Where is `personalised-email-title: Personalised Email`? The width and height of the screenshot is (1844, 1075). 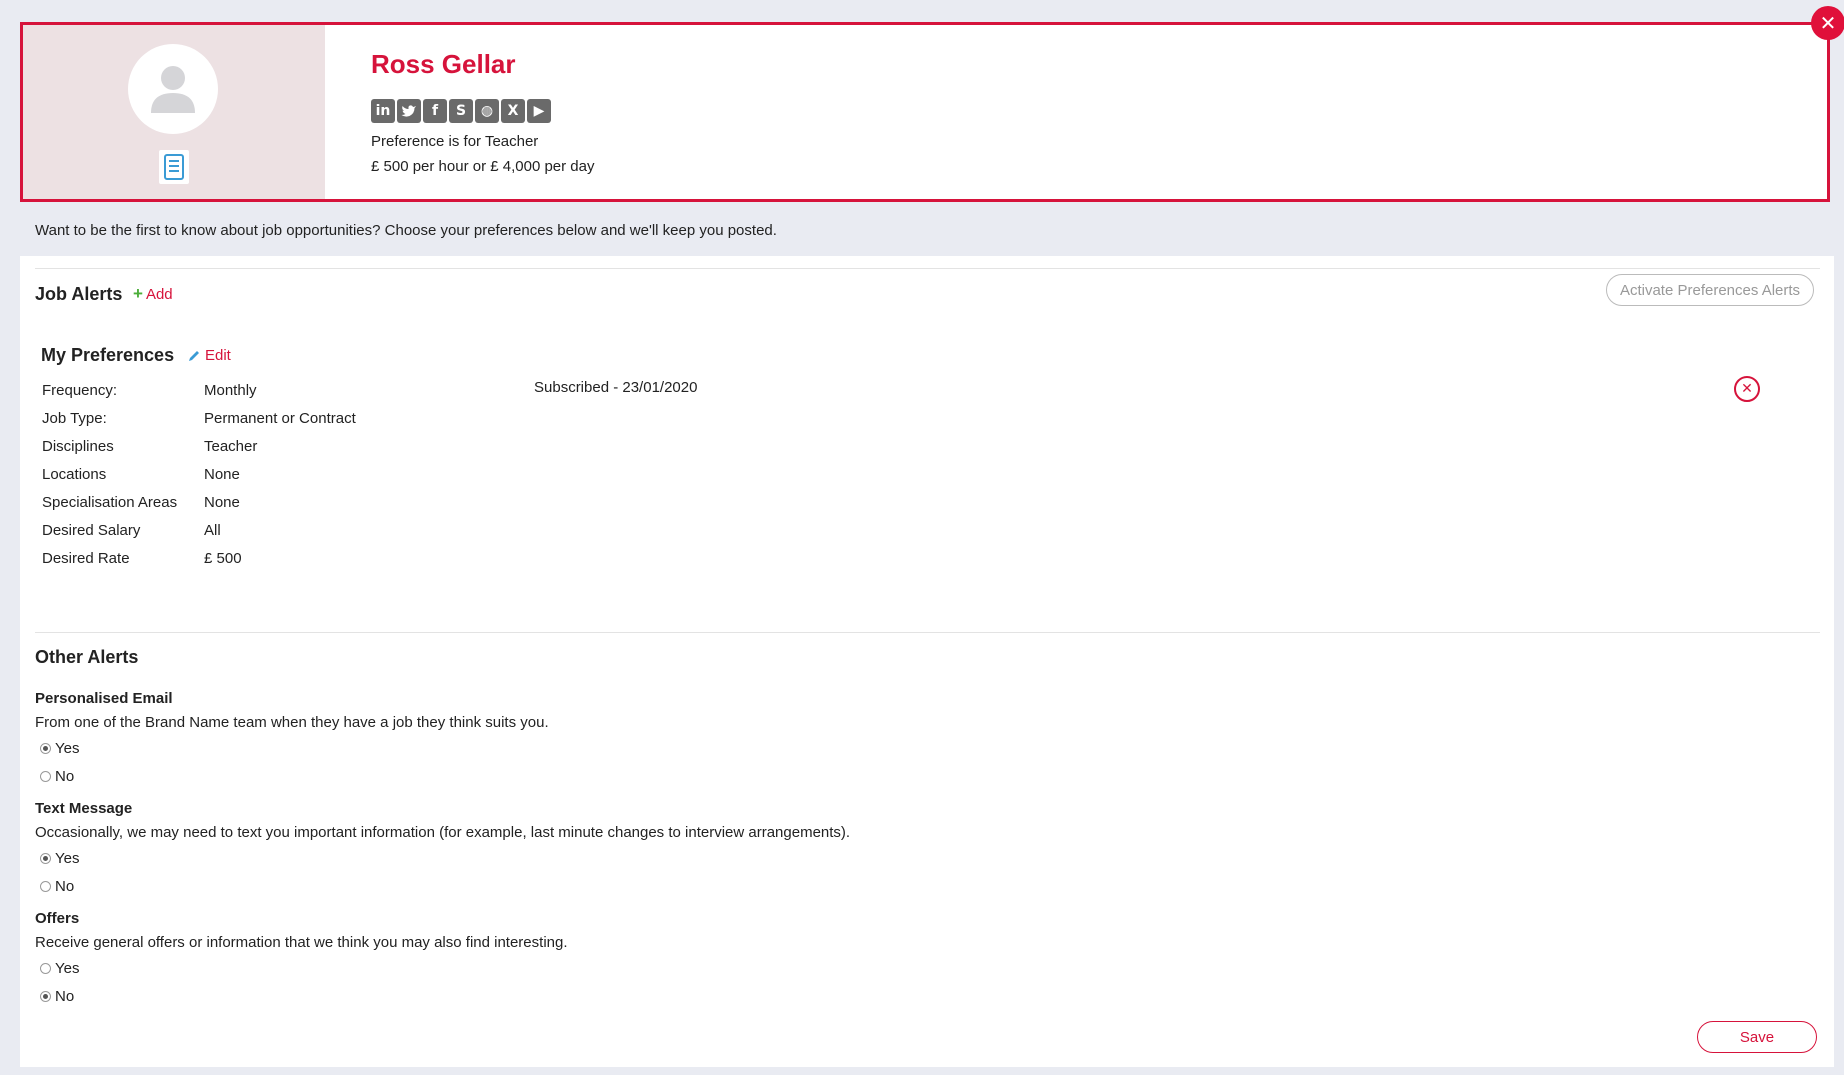 personalised-email-title: Personalised Email is located at coordinates (104, 698).